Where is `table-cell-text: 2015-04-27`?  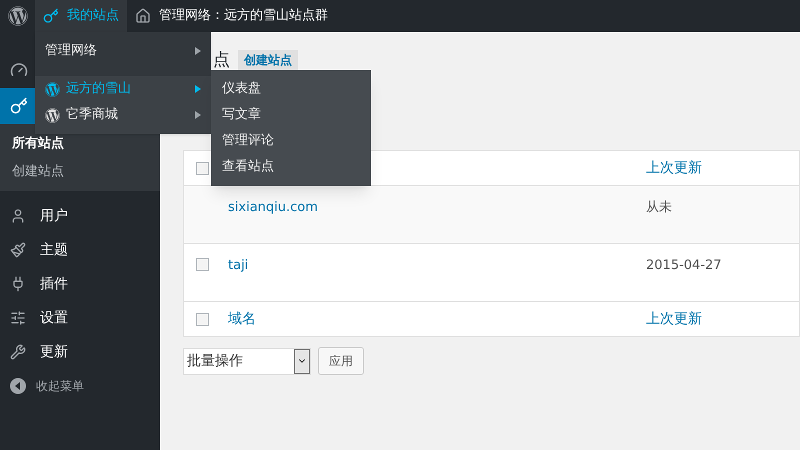
table-cell-text: 2015-04-27 is located at coordinates (684, 266).